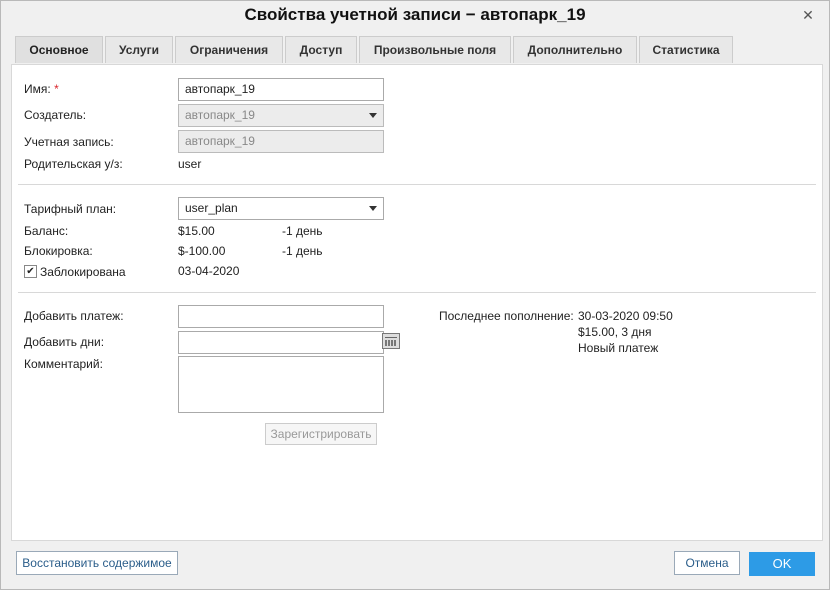 The width and height of the screenshot is (830, 590). What do you see at coordinates (615, 332) in the screenshot?
I see `last-topup-amount: $15.00, 3 дня` at bounding box center [615, 332].